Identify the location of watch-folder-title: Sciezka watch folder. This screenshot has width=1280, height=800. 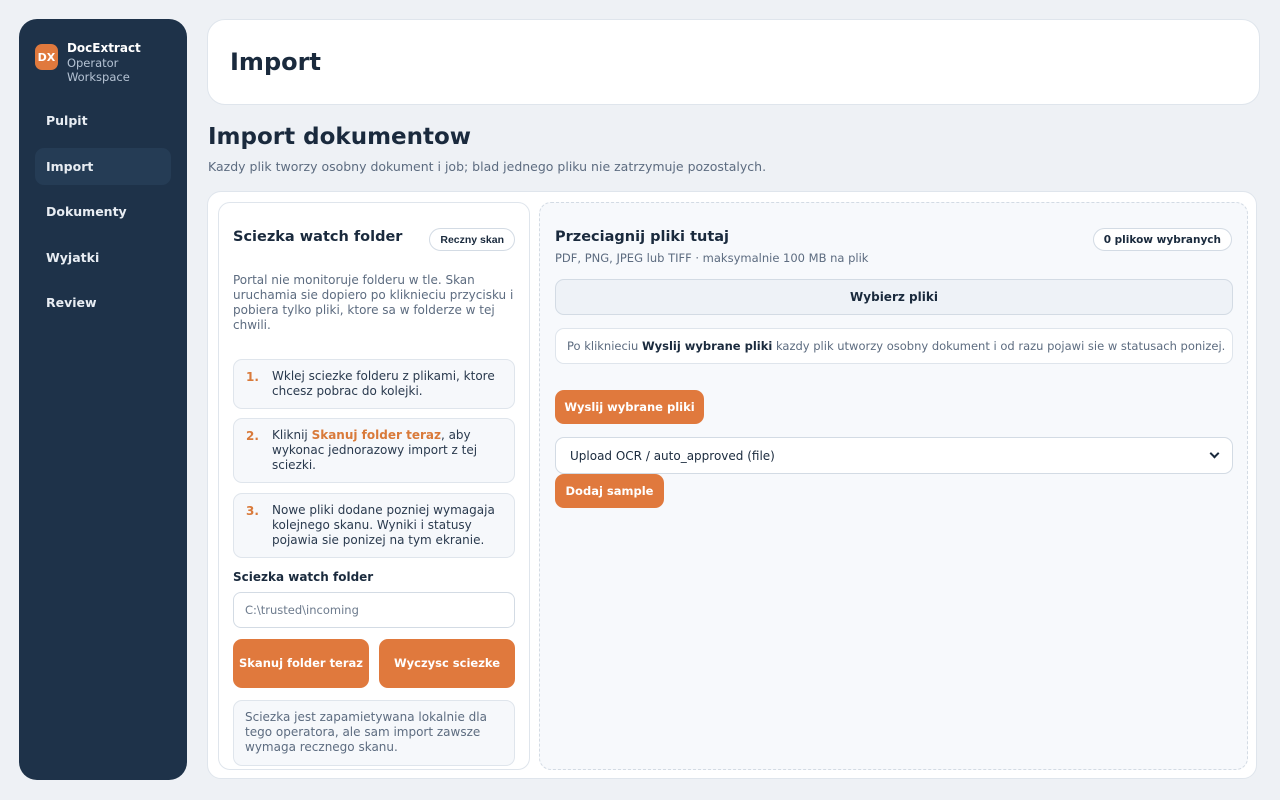
(318, 237).